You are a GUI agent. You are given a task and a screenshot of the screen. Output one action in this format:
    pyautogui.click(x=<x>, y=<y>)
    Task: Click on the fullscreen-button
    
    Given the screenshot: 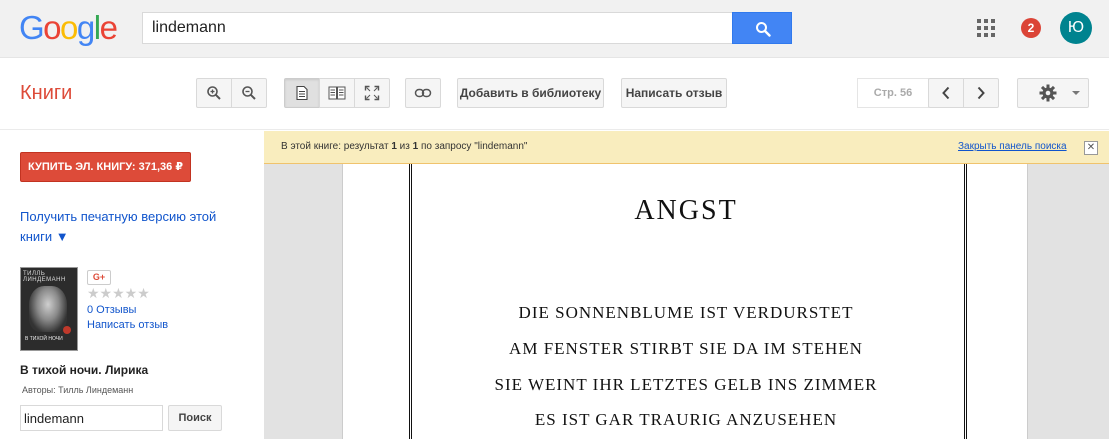 What is the action you would take?
    pyautogui.click(x=372, y=93)
    